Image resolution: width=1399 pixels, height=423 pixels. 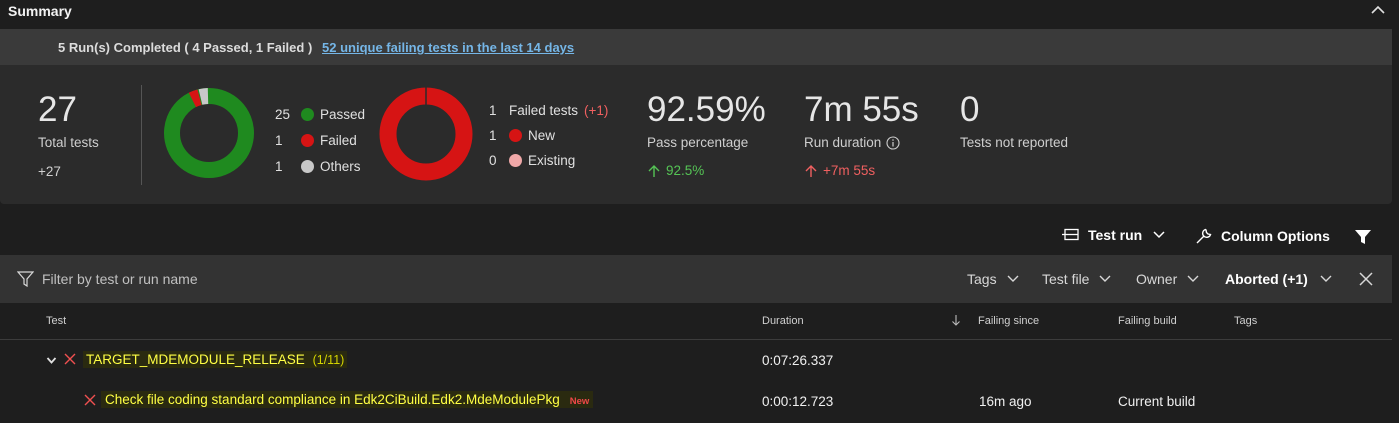 What do you see at coordinates (1275, 236) in the screenshot?
I see `column-options-label: Column Options` at bounding box center [1275, 236].